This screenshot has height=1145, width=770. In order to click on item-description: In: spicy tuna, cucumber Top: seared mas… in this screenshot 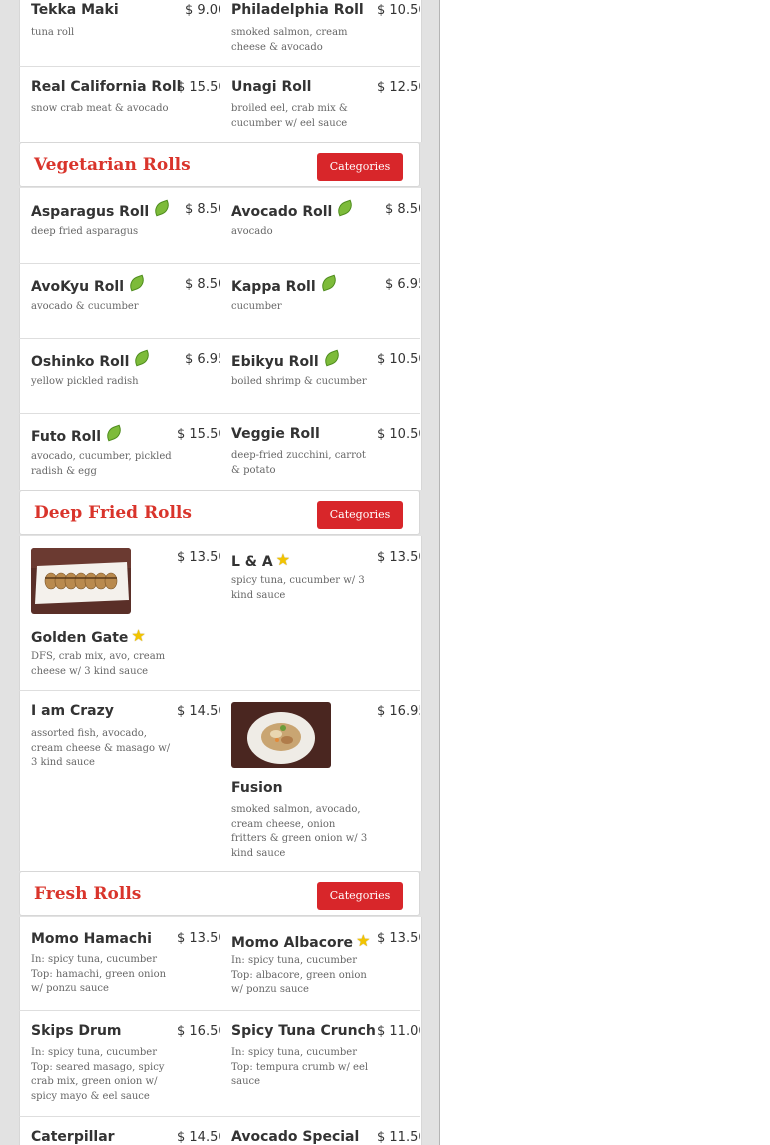, I will do `click(98, 1074)`.